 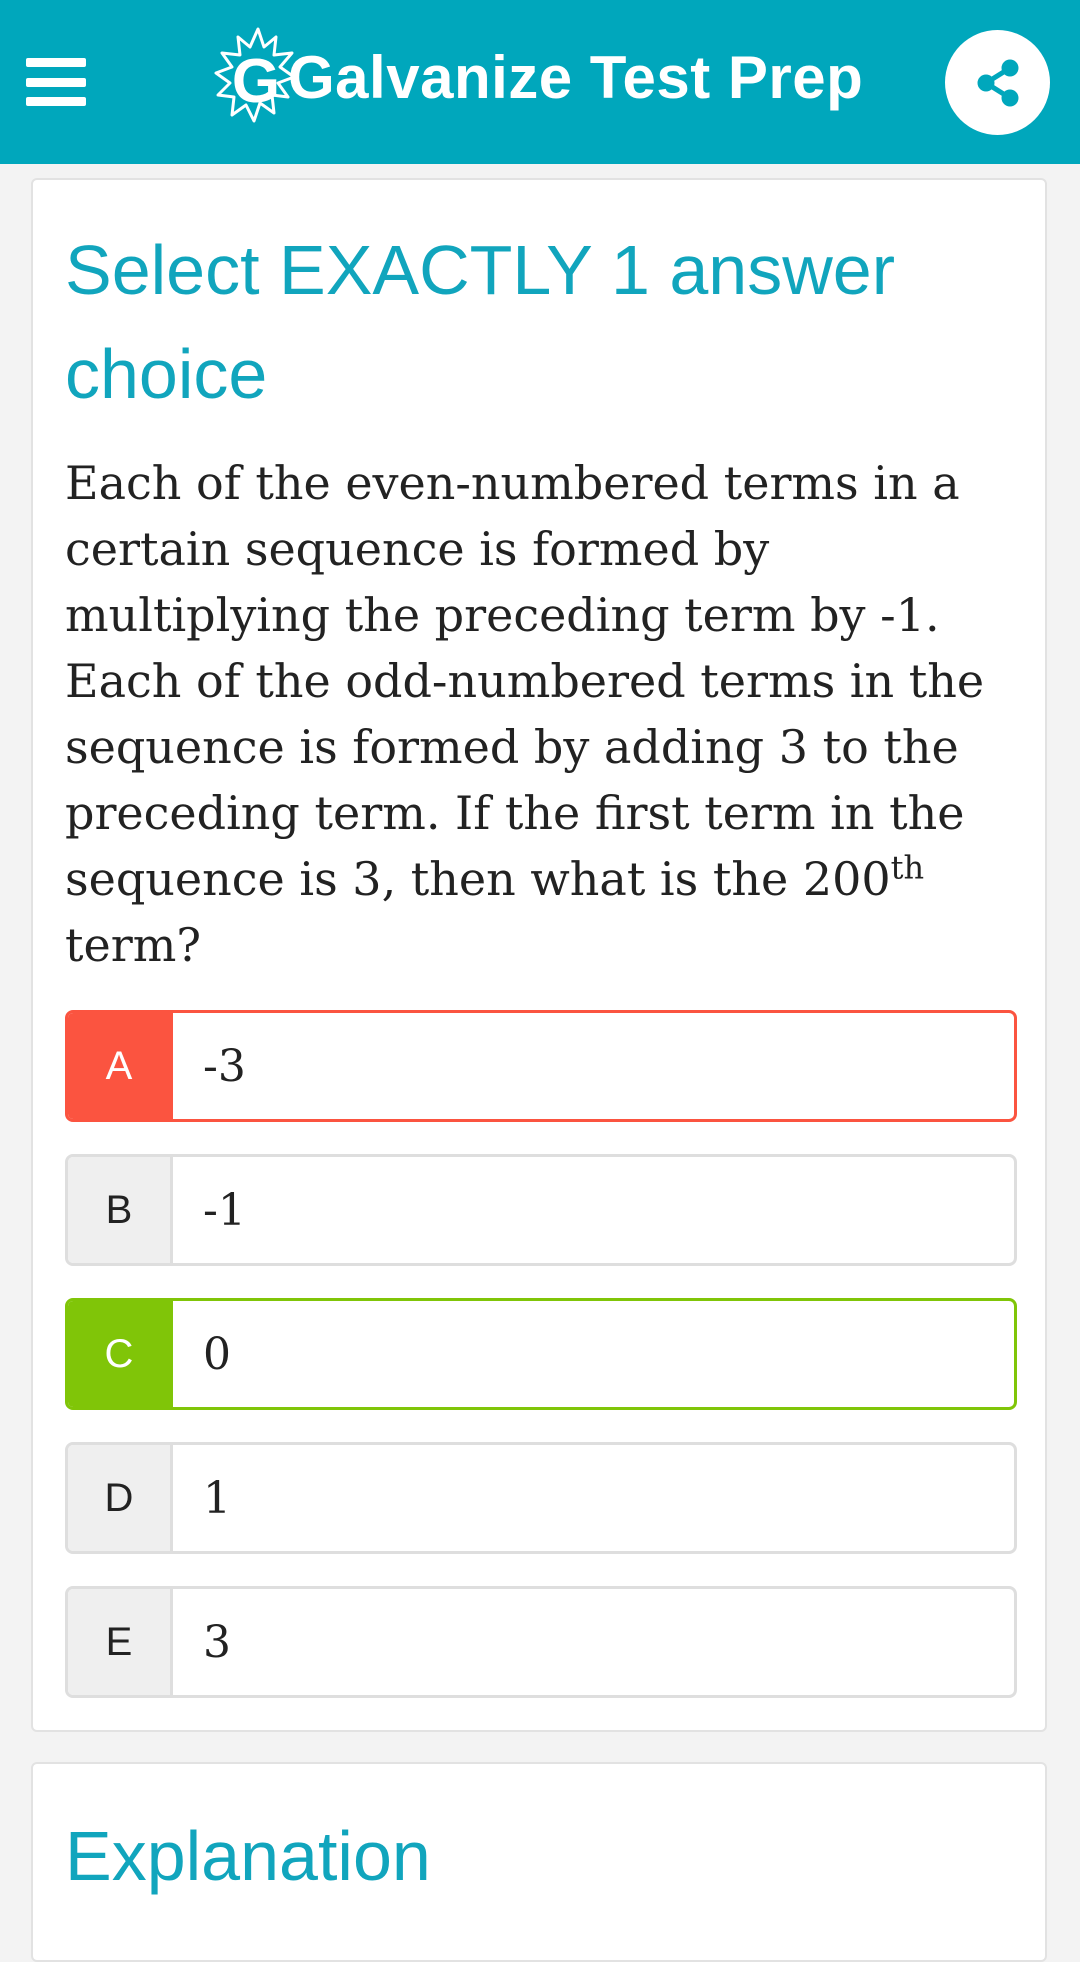 What do you see at coordinates (133, 945) in the screenshot?
I see `question-text-end: term?` at bounding box center [133, 945].